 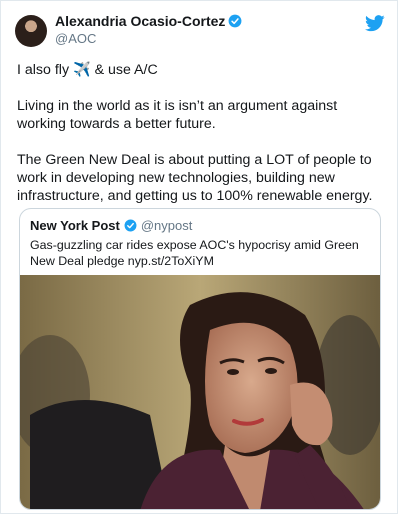 What do you see at coordinates (166, 225) in the screenshot?
I see `quoted-author-handle: @nypost` at bounding box center [166, 225].